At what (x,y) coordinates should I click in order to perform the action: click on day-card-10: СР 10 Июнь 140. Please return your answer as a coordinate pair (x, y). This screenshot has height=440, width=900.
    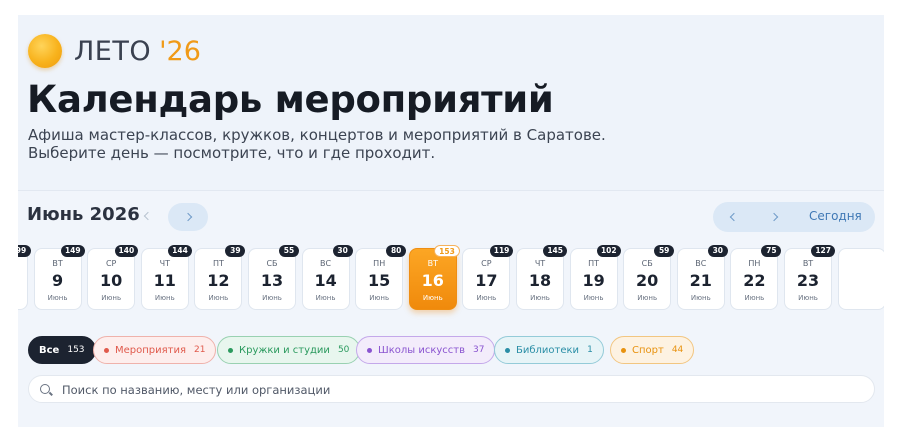
    Looking at the image, I should click on (113, 277).